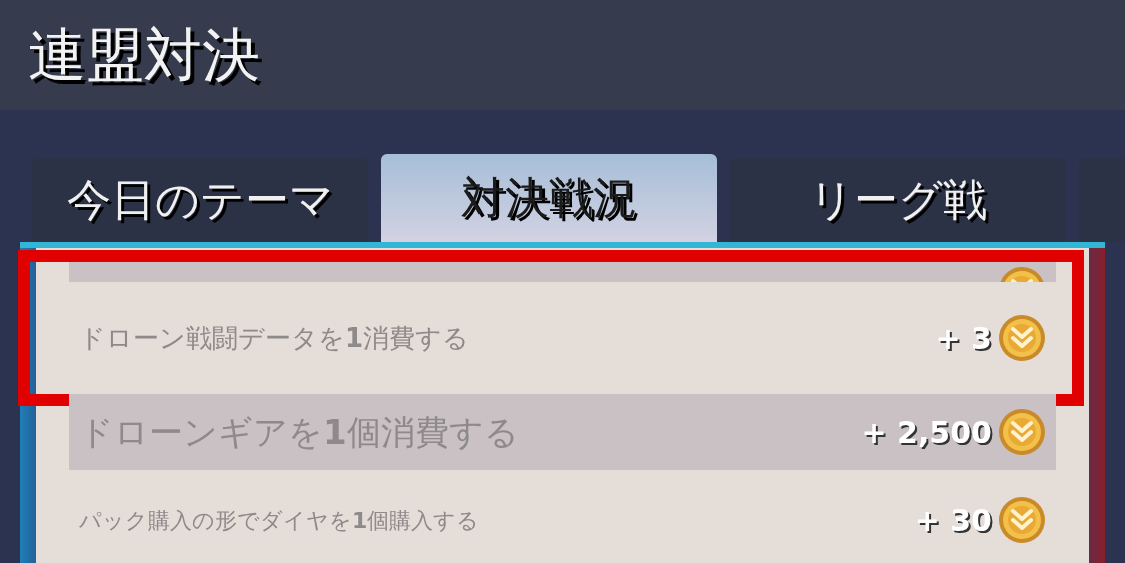  I want to click on points-value: + 2,500, so click(926, 432).